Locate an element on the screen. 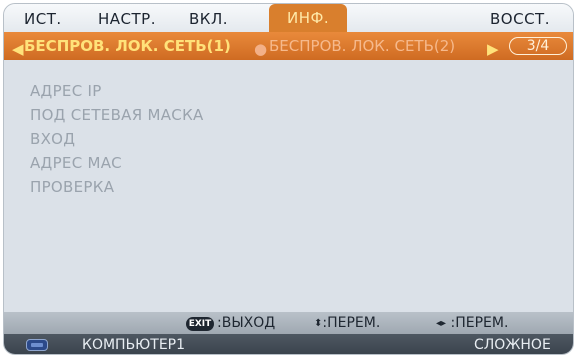  subtab-wireless-lan-2: БЕСПРОВ. ЛОК. СЕТЬ(2) is located at coordinates (362, 46).